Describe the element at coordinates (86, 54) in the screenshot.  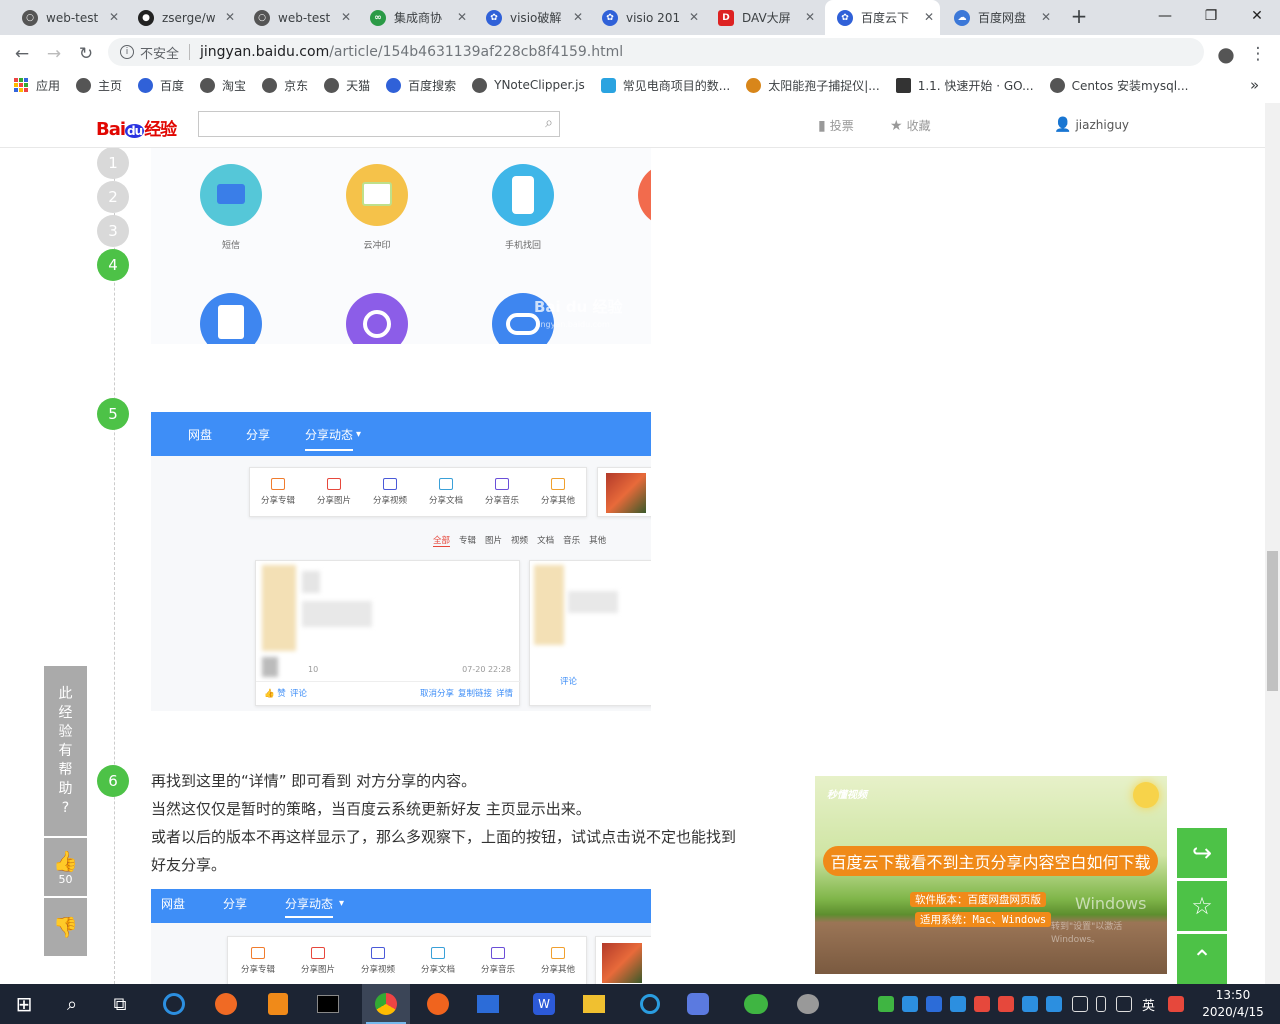
I see `reload-button: ↻` at that location.